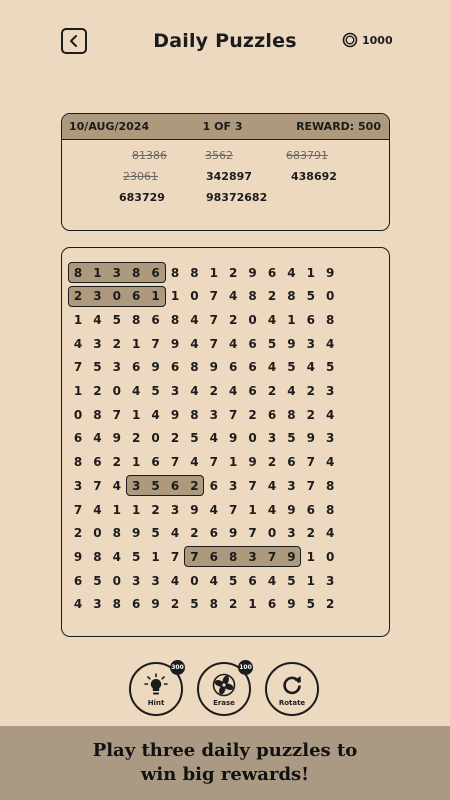  What do you see at coordinates (292, 689) in the screenshot?
I see `rotate-button: Rotate` at bounding box center [292, 689].